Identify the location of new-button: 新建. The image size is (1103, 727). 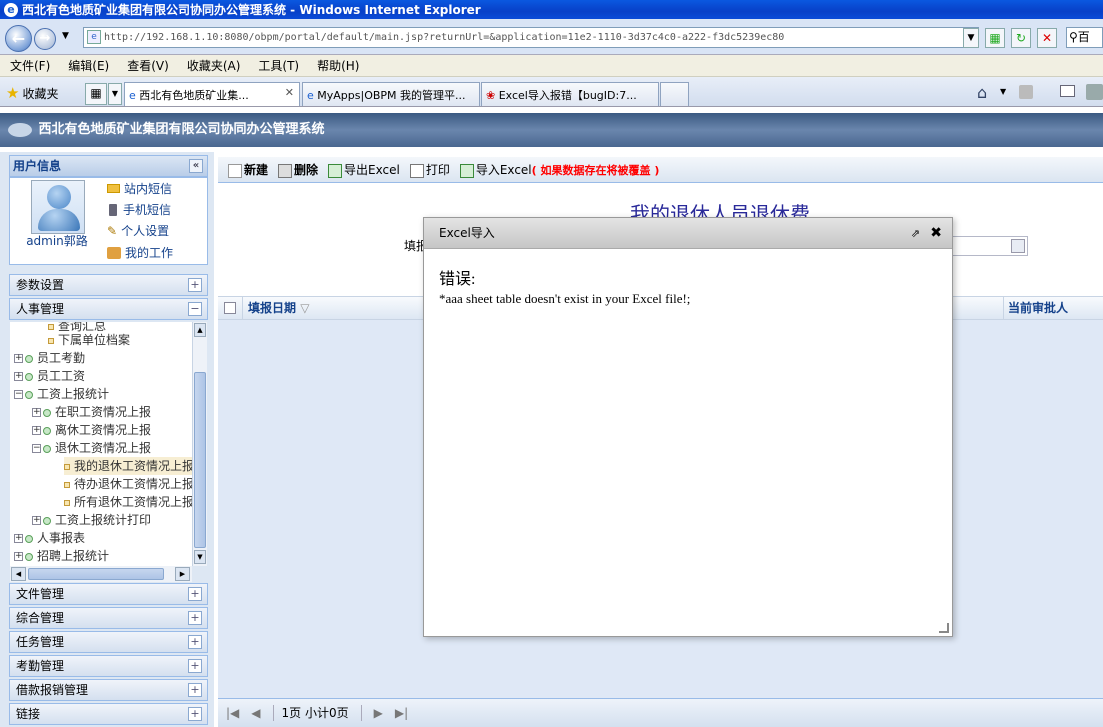
(248, 169).